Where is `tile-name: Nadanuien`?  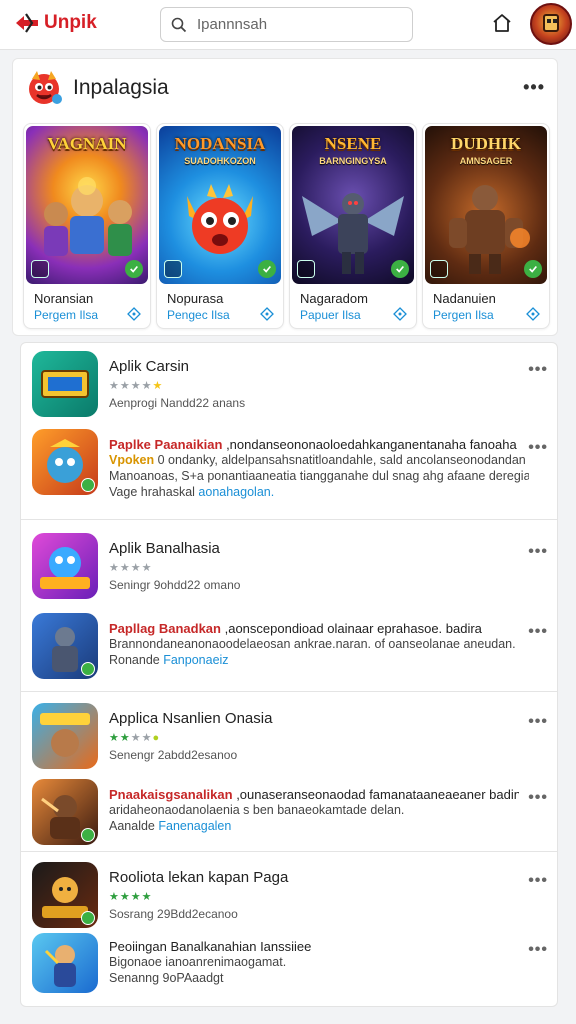
tile-name: Nadanuien is located at coordinates (464, 298).